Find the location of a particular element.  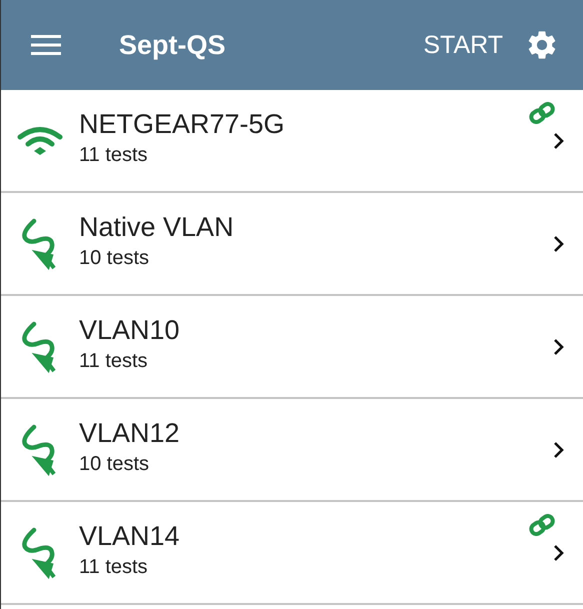

profile-name: VLAN10 is located at coordinates (130, 330).